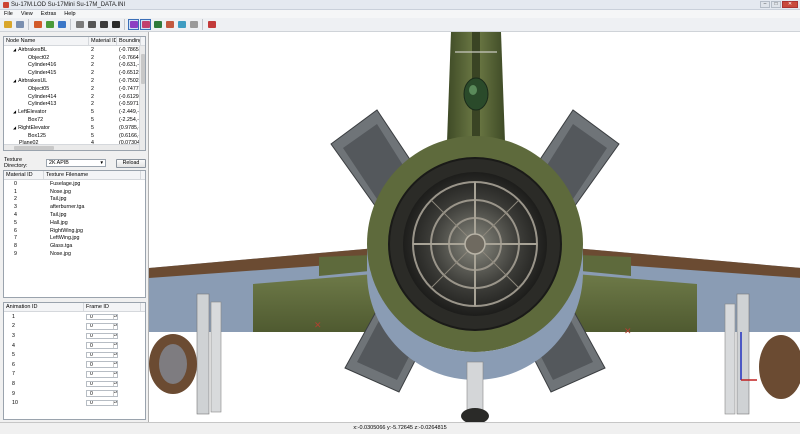  What do you see at coordinates (15, 215) in the screenshot?
I see `texture-material-id: 4` at bounding box center [15, 215].